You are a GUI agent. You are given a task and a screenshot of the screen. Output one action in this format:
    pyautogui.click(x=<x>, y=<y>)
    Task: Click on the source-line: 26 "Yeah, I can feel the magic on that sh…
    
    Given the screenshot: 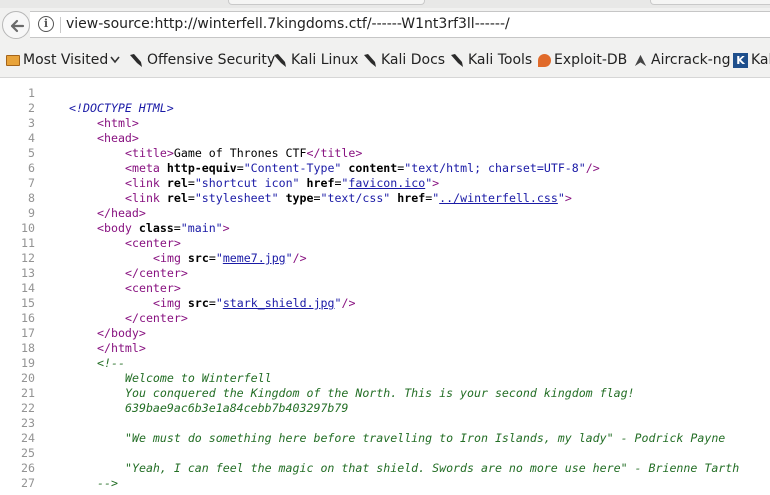 What is the action you would take?
    pyautogui.click(x=385, y=468)
    